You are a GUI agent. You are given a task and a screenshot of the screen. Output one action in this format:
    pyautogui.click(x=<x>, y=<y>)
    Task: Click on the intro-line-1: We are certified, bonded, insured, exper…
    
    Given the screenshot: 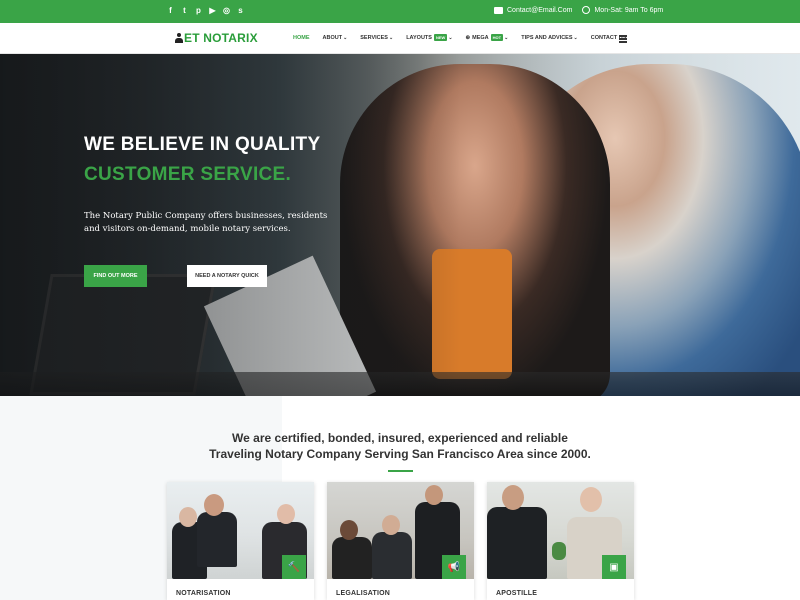 What is the action you would take?
    pyautogui.click(x=400, y=438)
    